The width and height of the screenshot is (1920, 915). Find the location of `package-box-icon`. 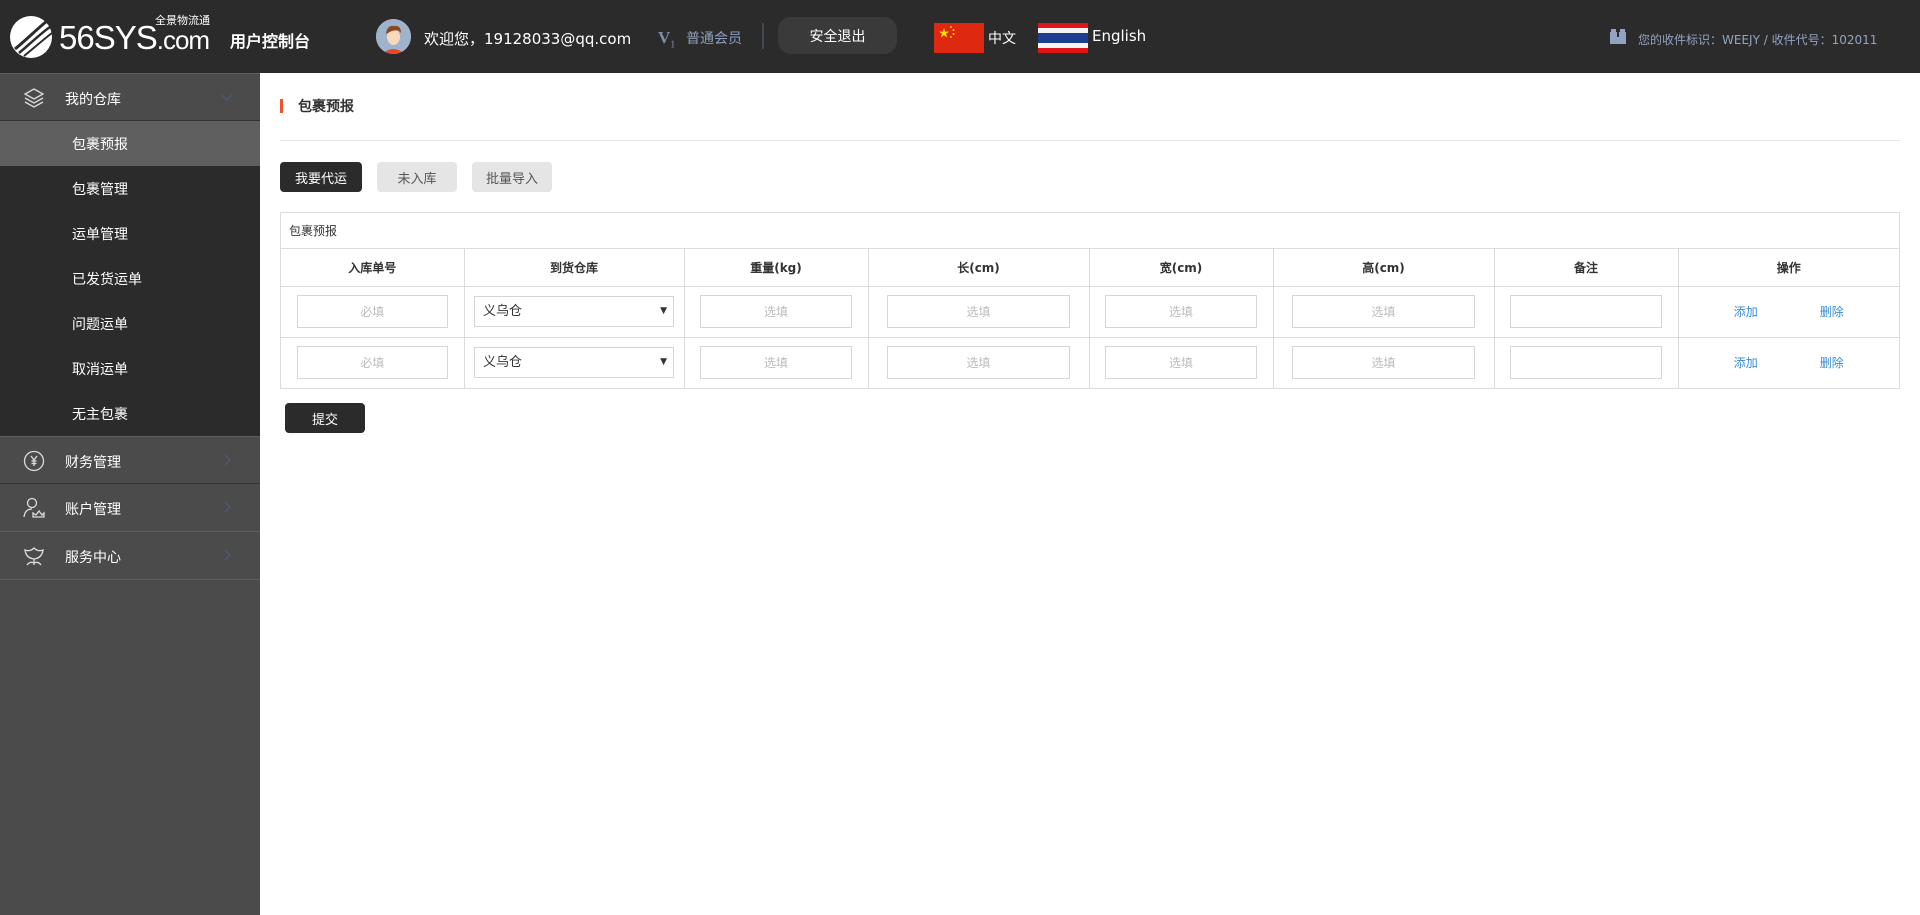

package-box-icon is located at coordinates (1618, 36).